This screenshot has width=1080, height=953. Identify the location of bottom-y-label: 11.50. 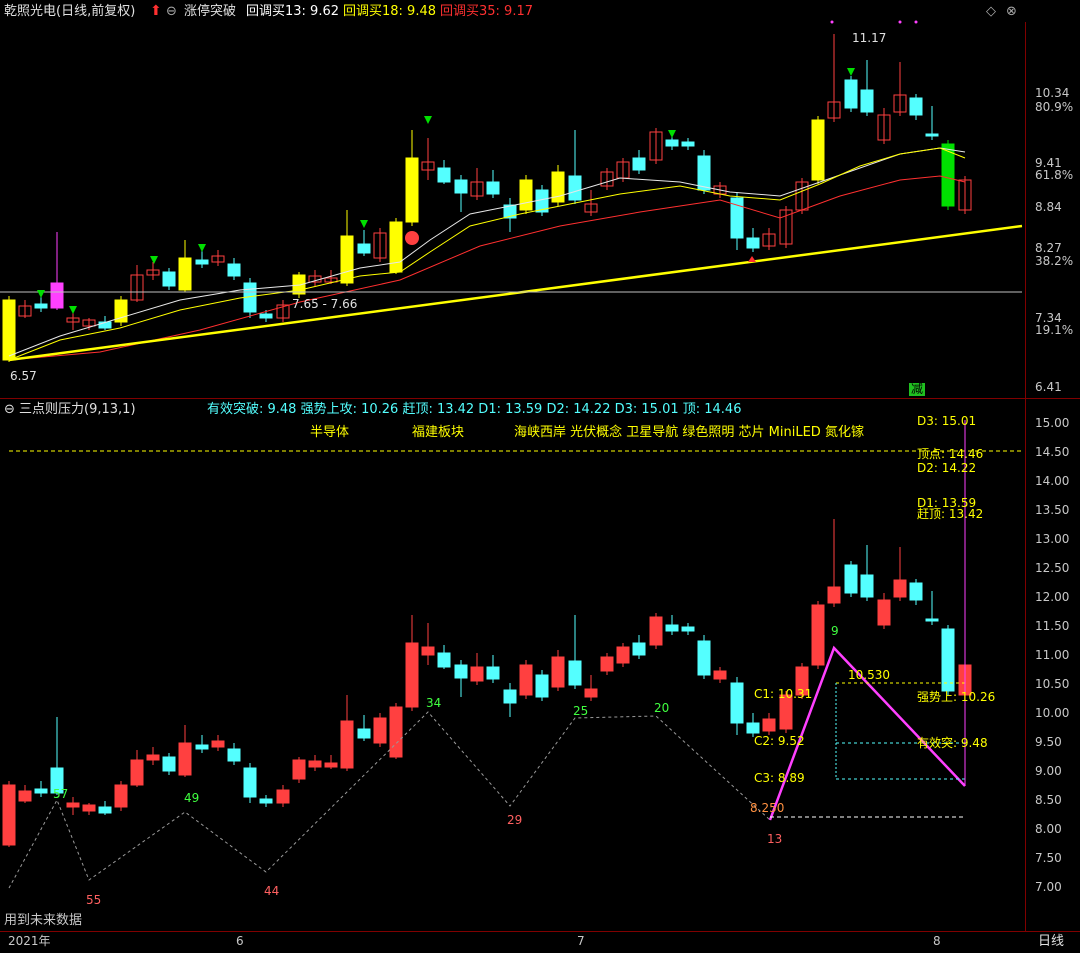
(1052, 626).